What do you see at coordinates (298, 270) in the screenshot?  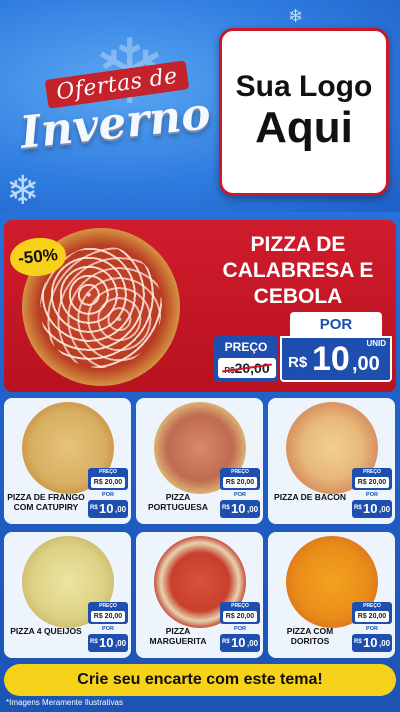 I see `featured-title: PIZZA DE CALABRESA E CEBOLA` at bounding box center [298, 270].